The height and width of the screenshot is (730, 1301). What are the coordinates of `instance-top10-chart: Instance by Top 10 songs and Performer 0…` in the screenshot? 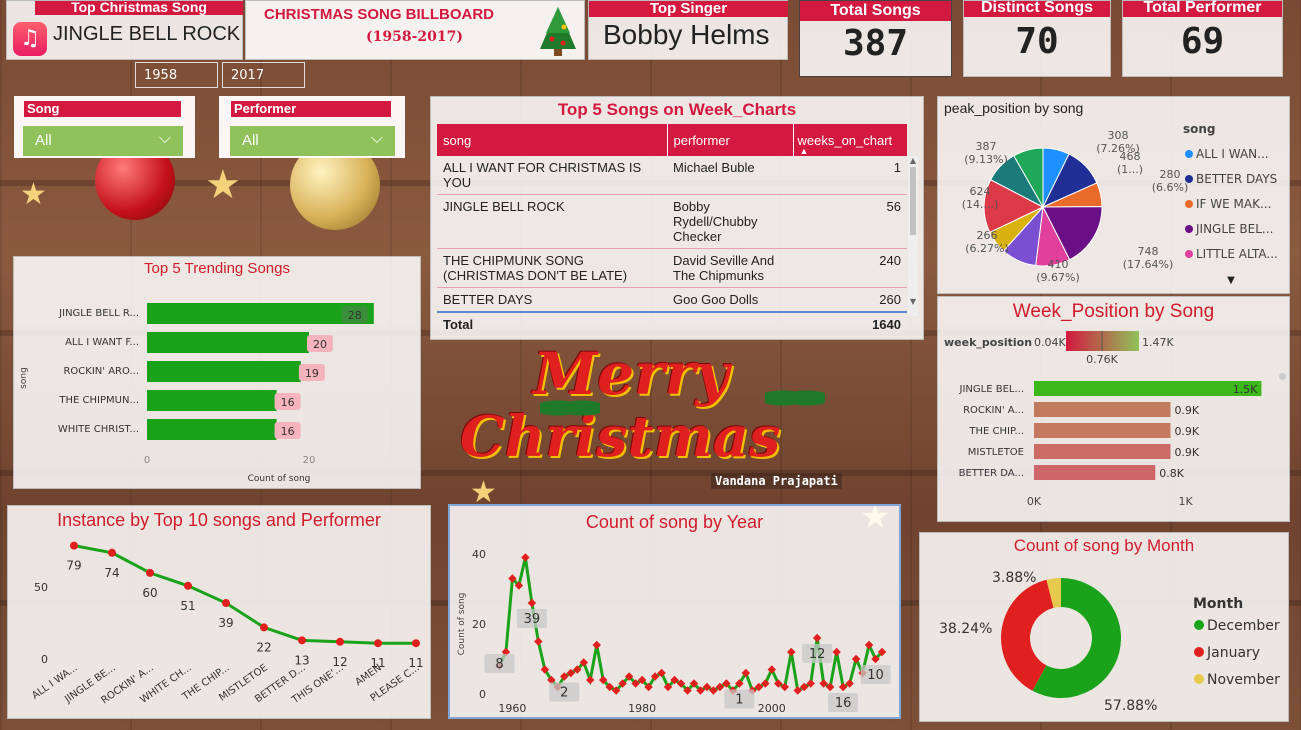 It's located at (219, 612).